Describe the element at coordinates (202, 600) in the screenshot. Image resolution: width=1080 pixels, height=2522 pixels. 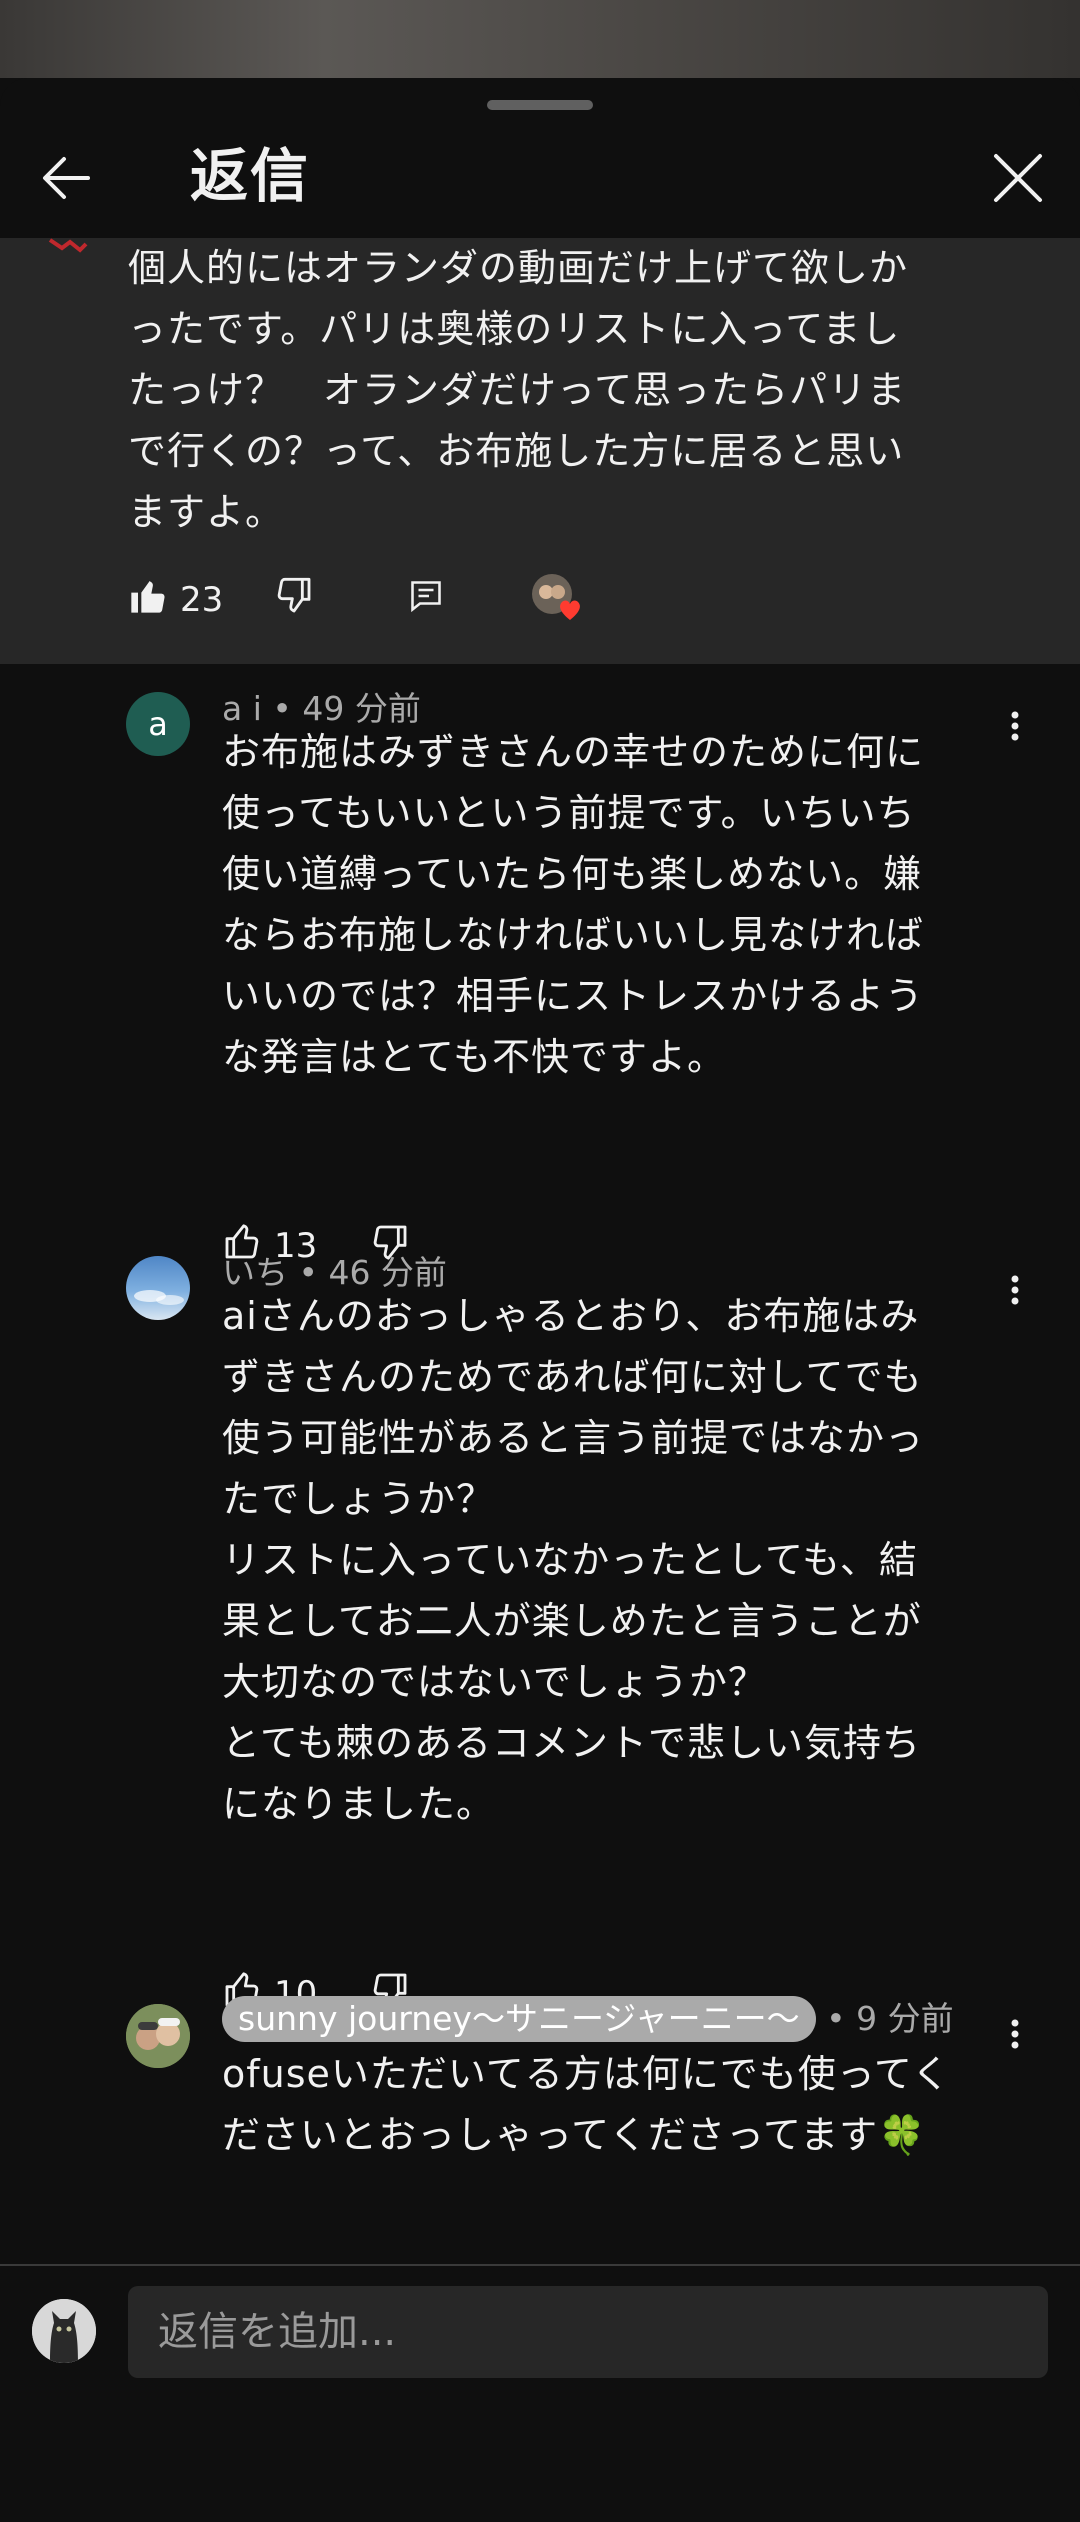
I see `like-count: 23` at that location.